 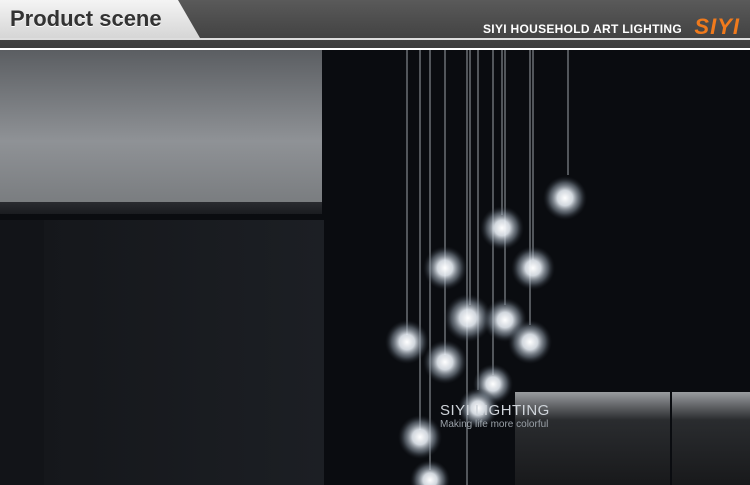 I want to click on watermark-slogan: Making life more colorful, so click(x=494, y=424).